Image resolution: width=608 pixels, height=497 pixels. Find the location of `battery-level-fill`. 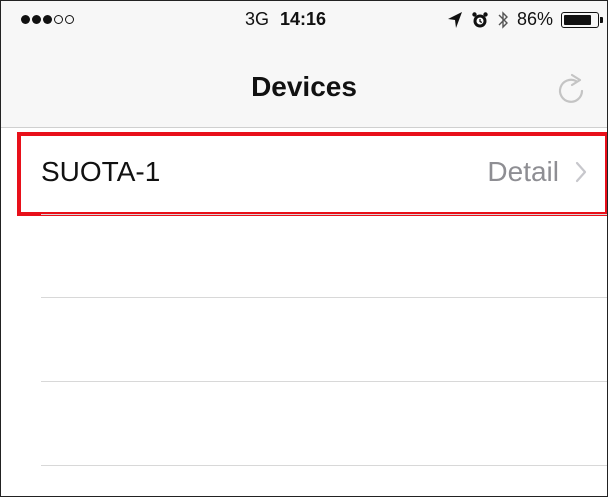

battery-level-fill is located at coordinates (577, 19).